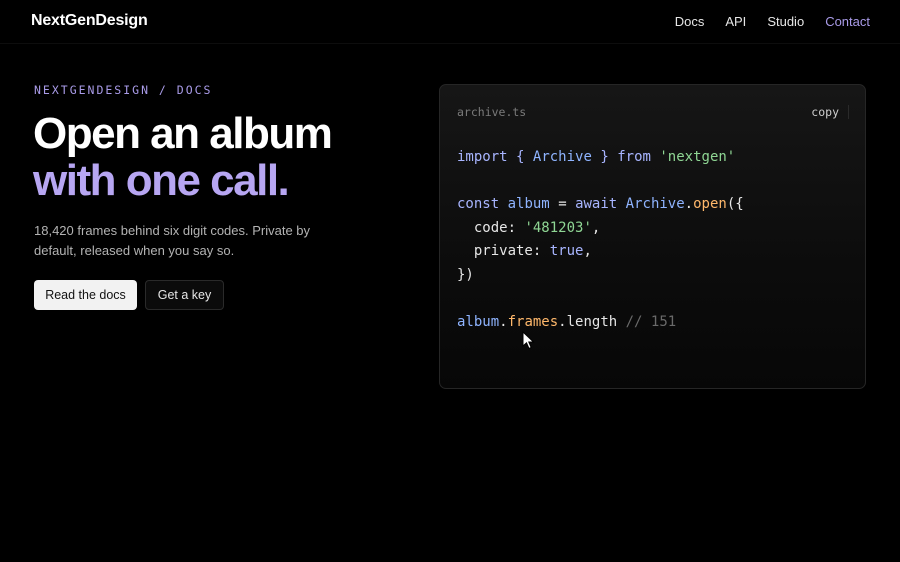  What do you see at coordinates (588, 322) in the screenshot?
I see `tok-length: .length` at bounding box center [588, 322].